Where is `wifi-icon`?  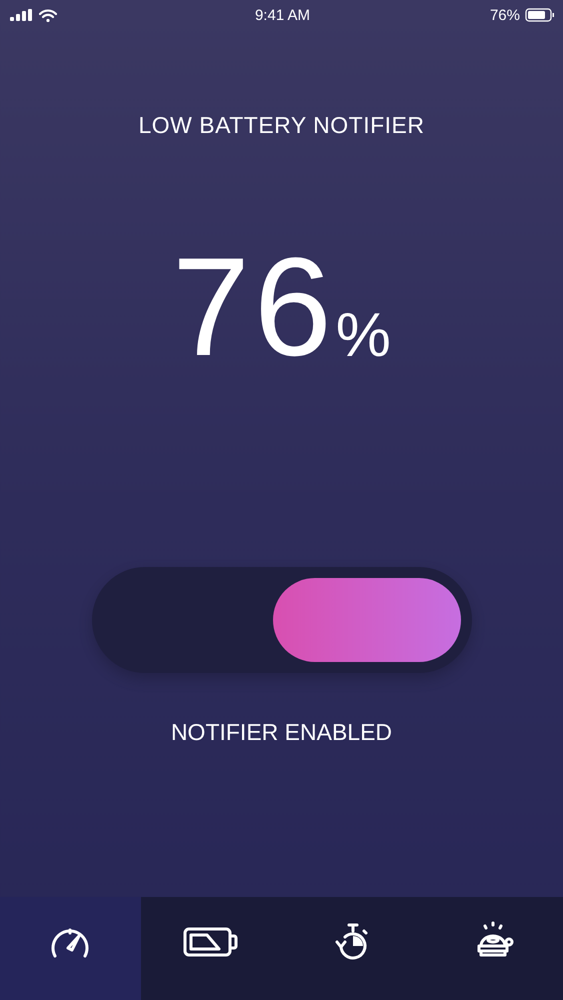
wifi-icon is located at coordinates (48, 15).